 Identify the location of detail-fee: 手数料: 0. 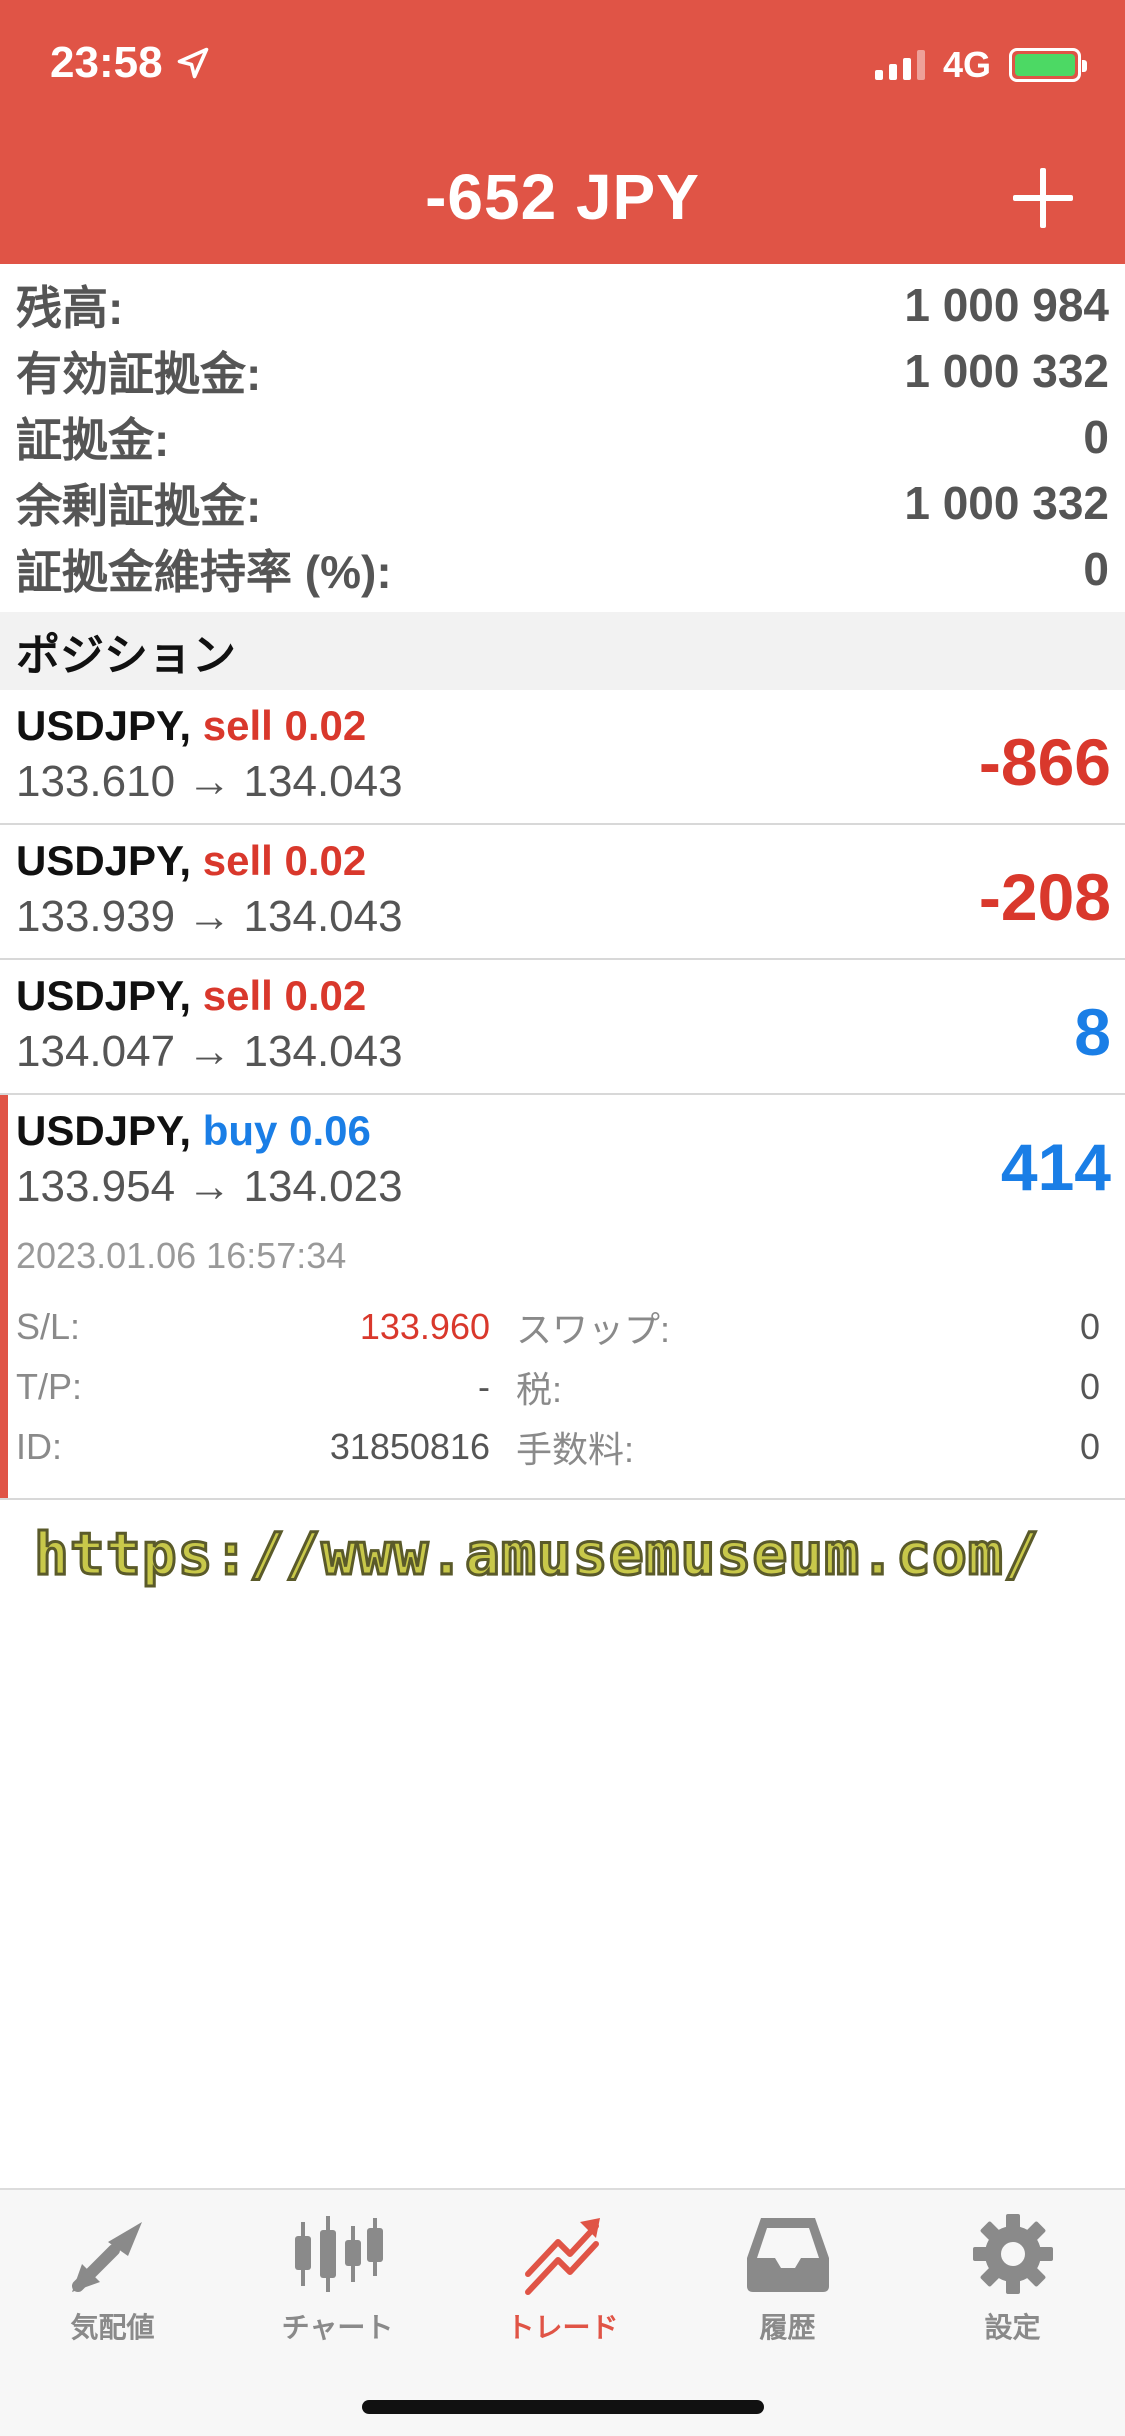
(795, 1447).